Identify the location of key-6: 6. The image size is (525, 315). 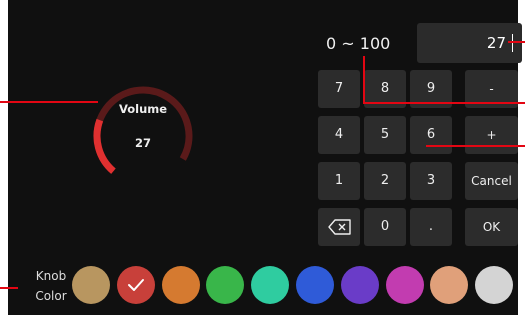
(431, 135).